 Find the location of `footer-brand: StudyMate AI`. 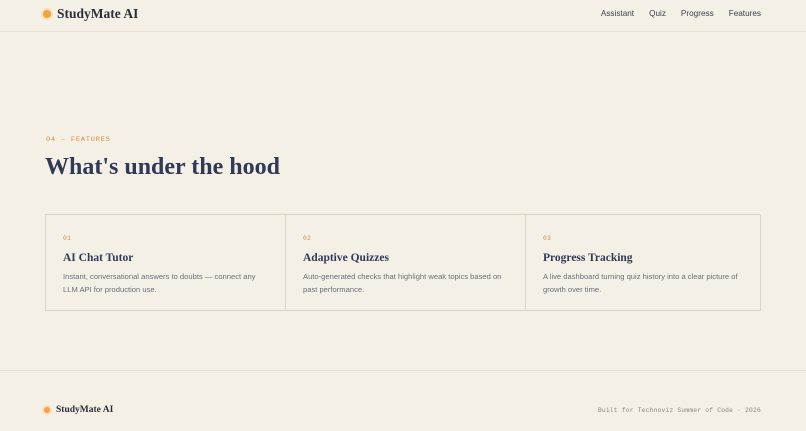

footer-brand: StudyMate AI is located at coordinates (78, 410).